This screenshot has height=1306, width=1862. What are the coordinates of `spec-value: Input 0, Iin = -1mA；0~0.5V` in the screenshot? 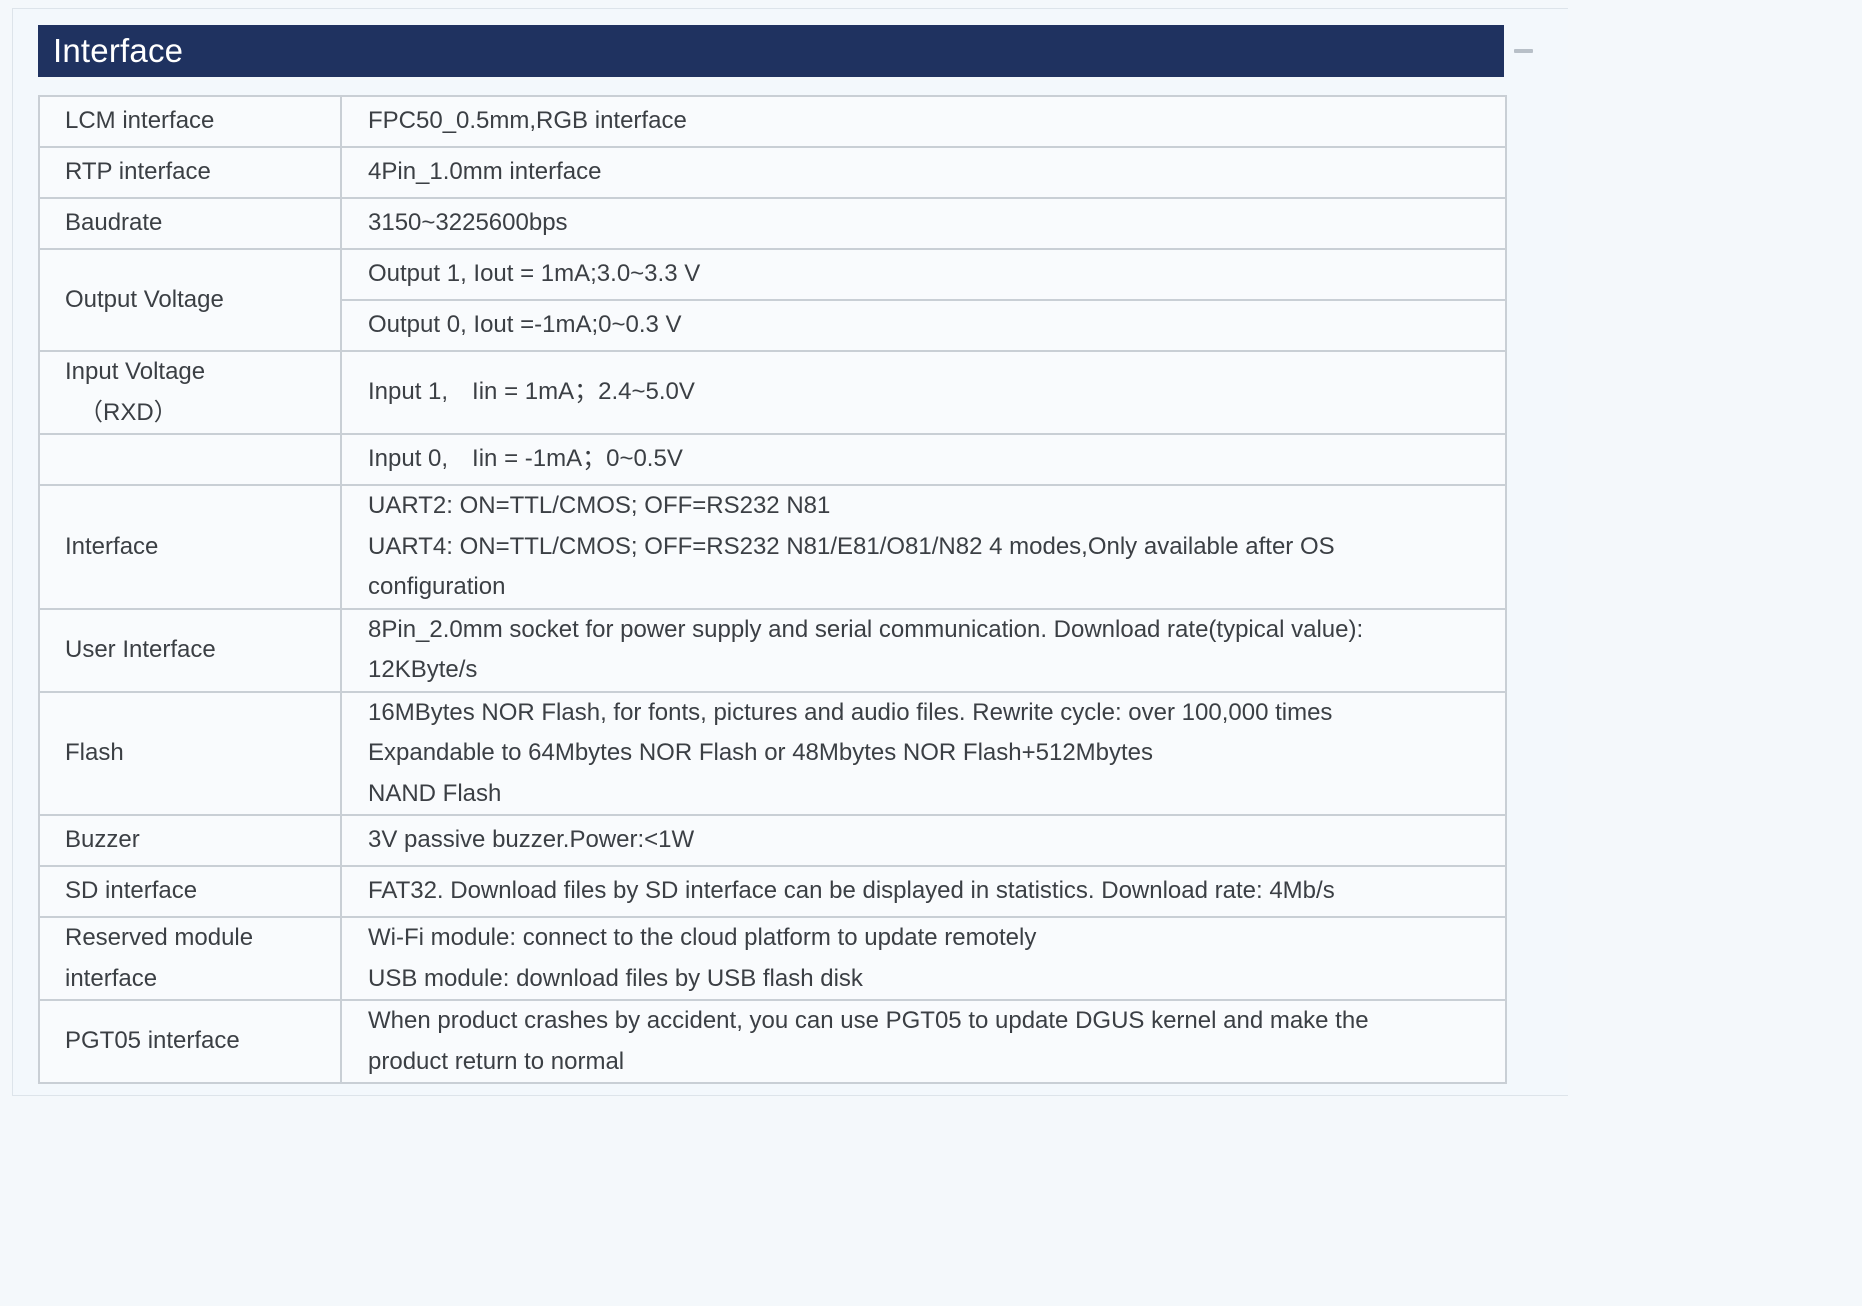 It's located at (923, 459).